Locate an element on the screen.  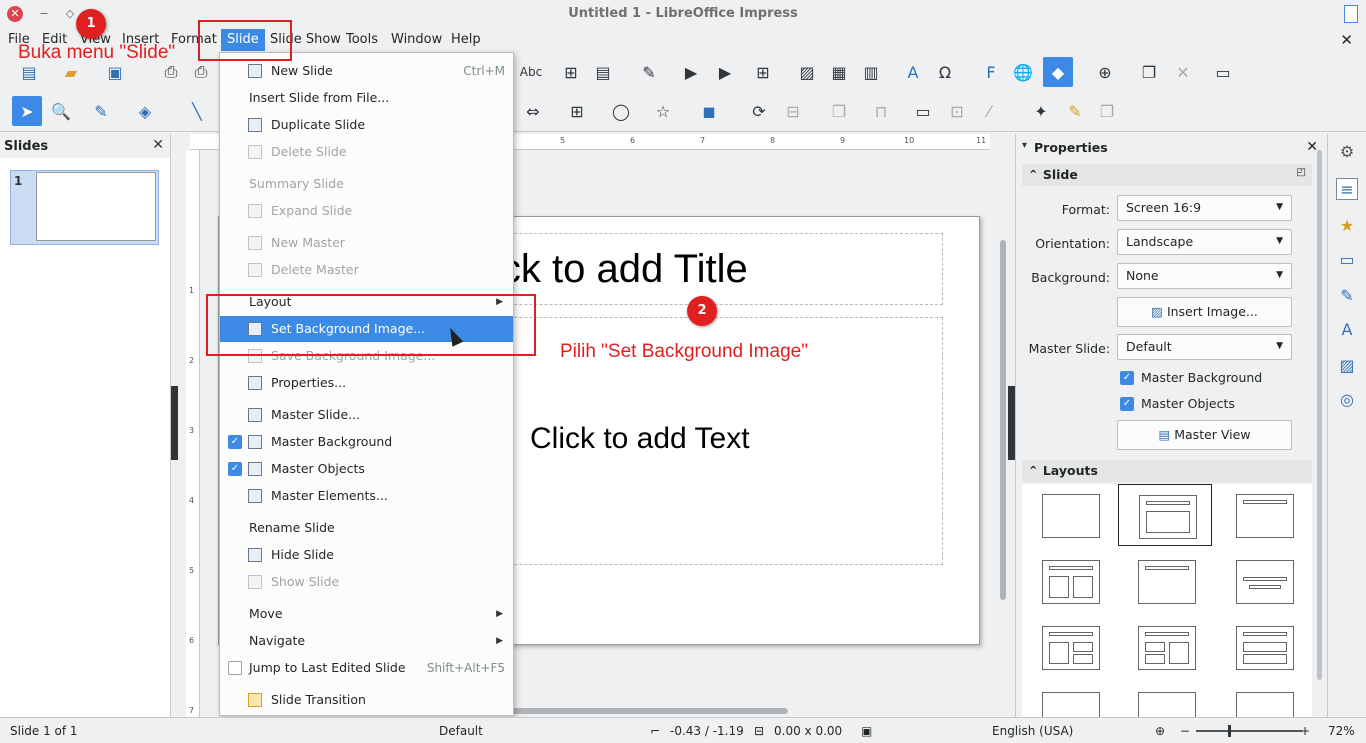
line-color-icon: ✎ is located at coordinates (101, 111).